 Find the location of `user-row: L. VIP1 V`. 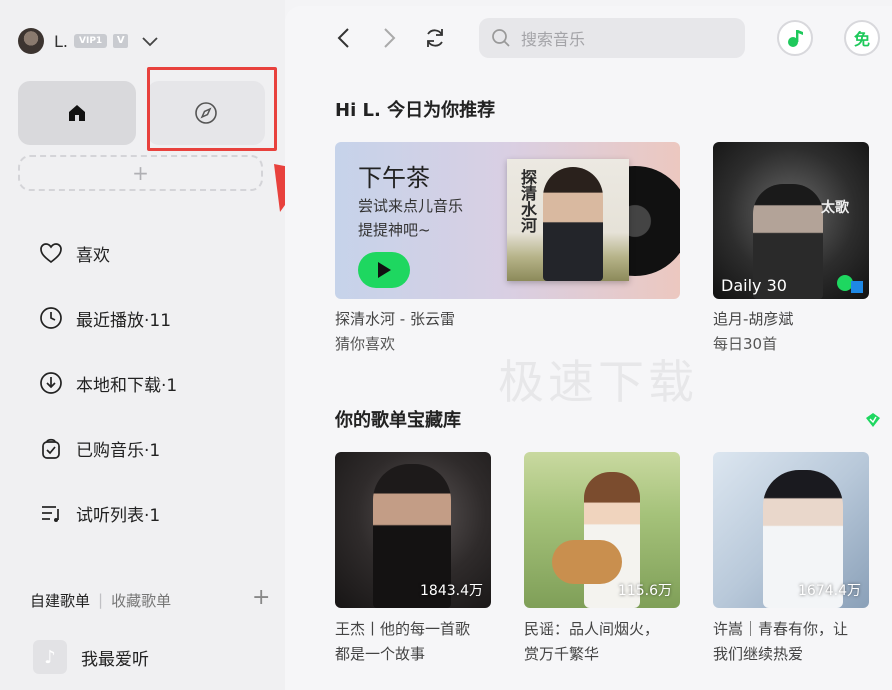

user-row: L. VIP1 V is located at coordinates (89, 41).